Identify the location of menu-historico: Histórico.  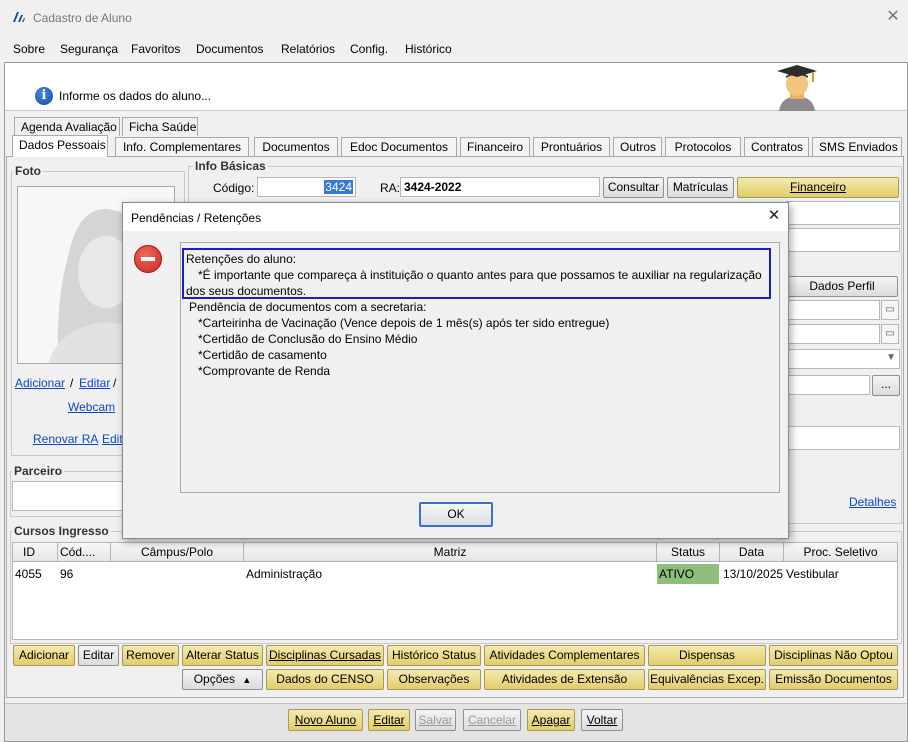
(428, 49).